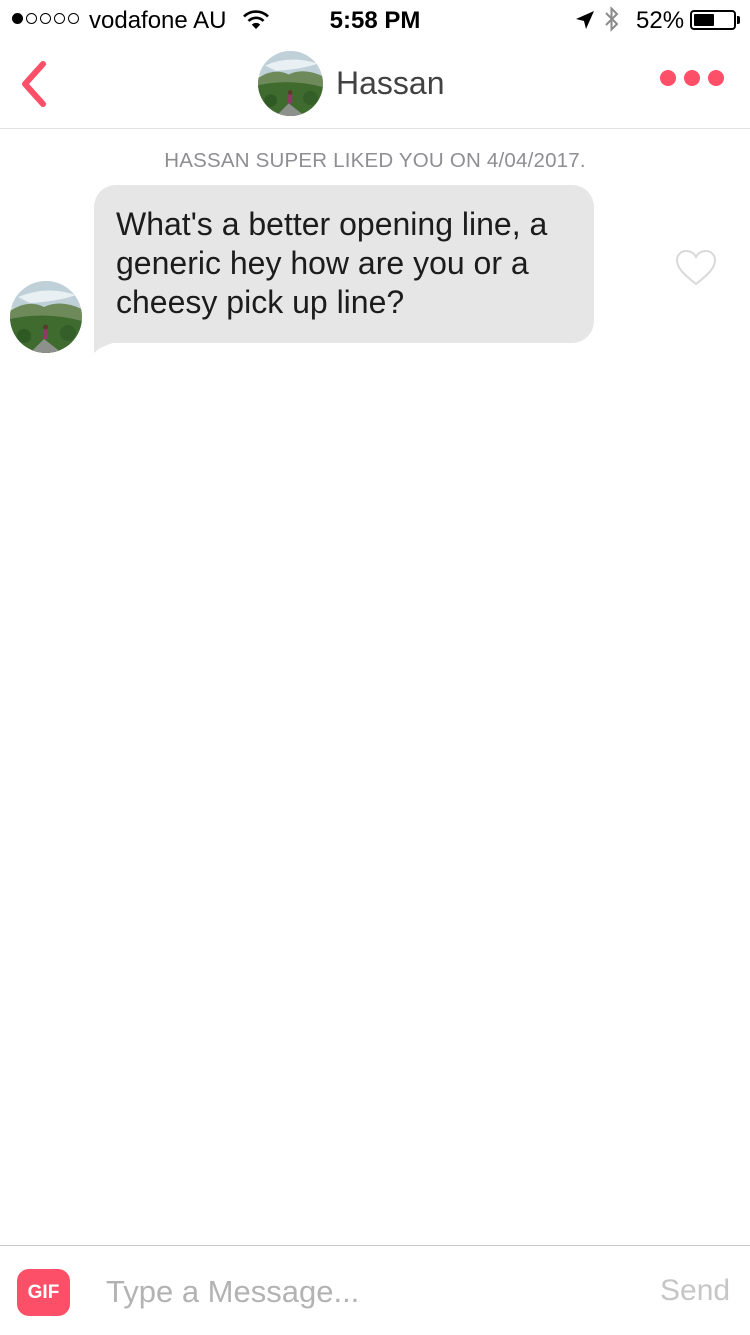  Describe the element at coordinates (375, 160) in the screenshot. I see `super-like-notice: HASSAN SUPER LIKED YOU ON 4/04/2017.` at that location.